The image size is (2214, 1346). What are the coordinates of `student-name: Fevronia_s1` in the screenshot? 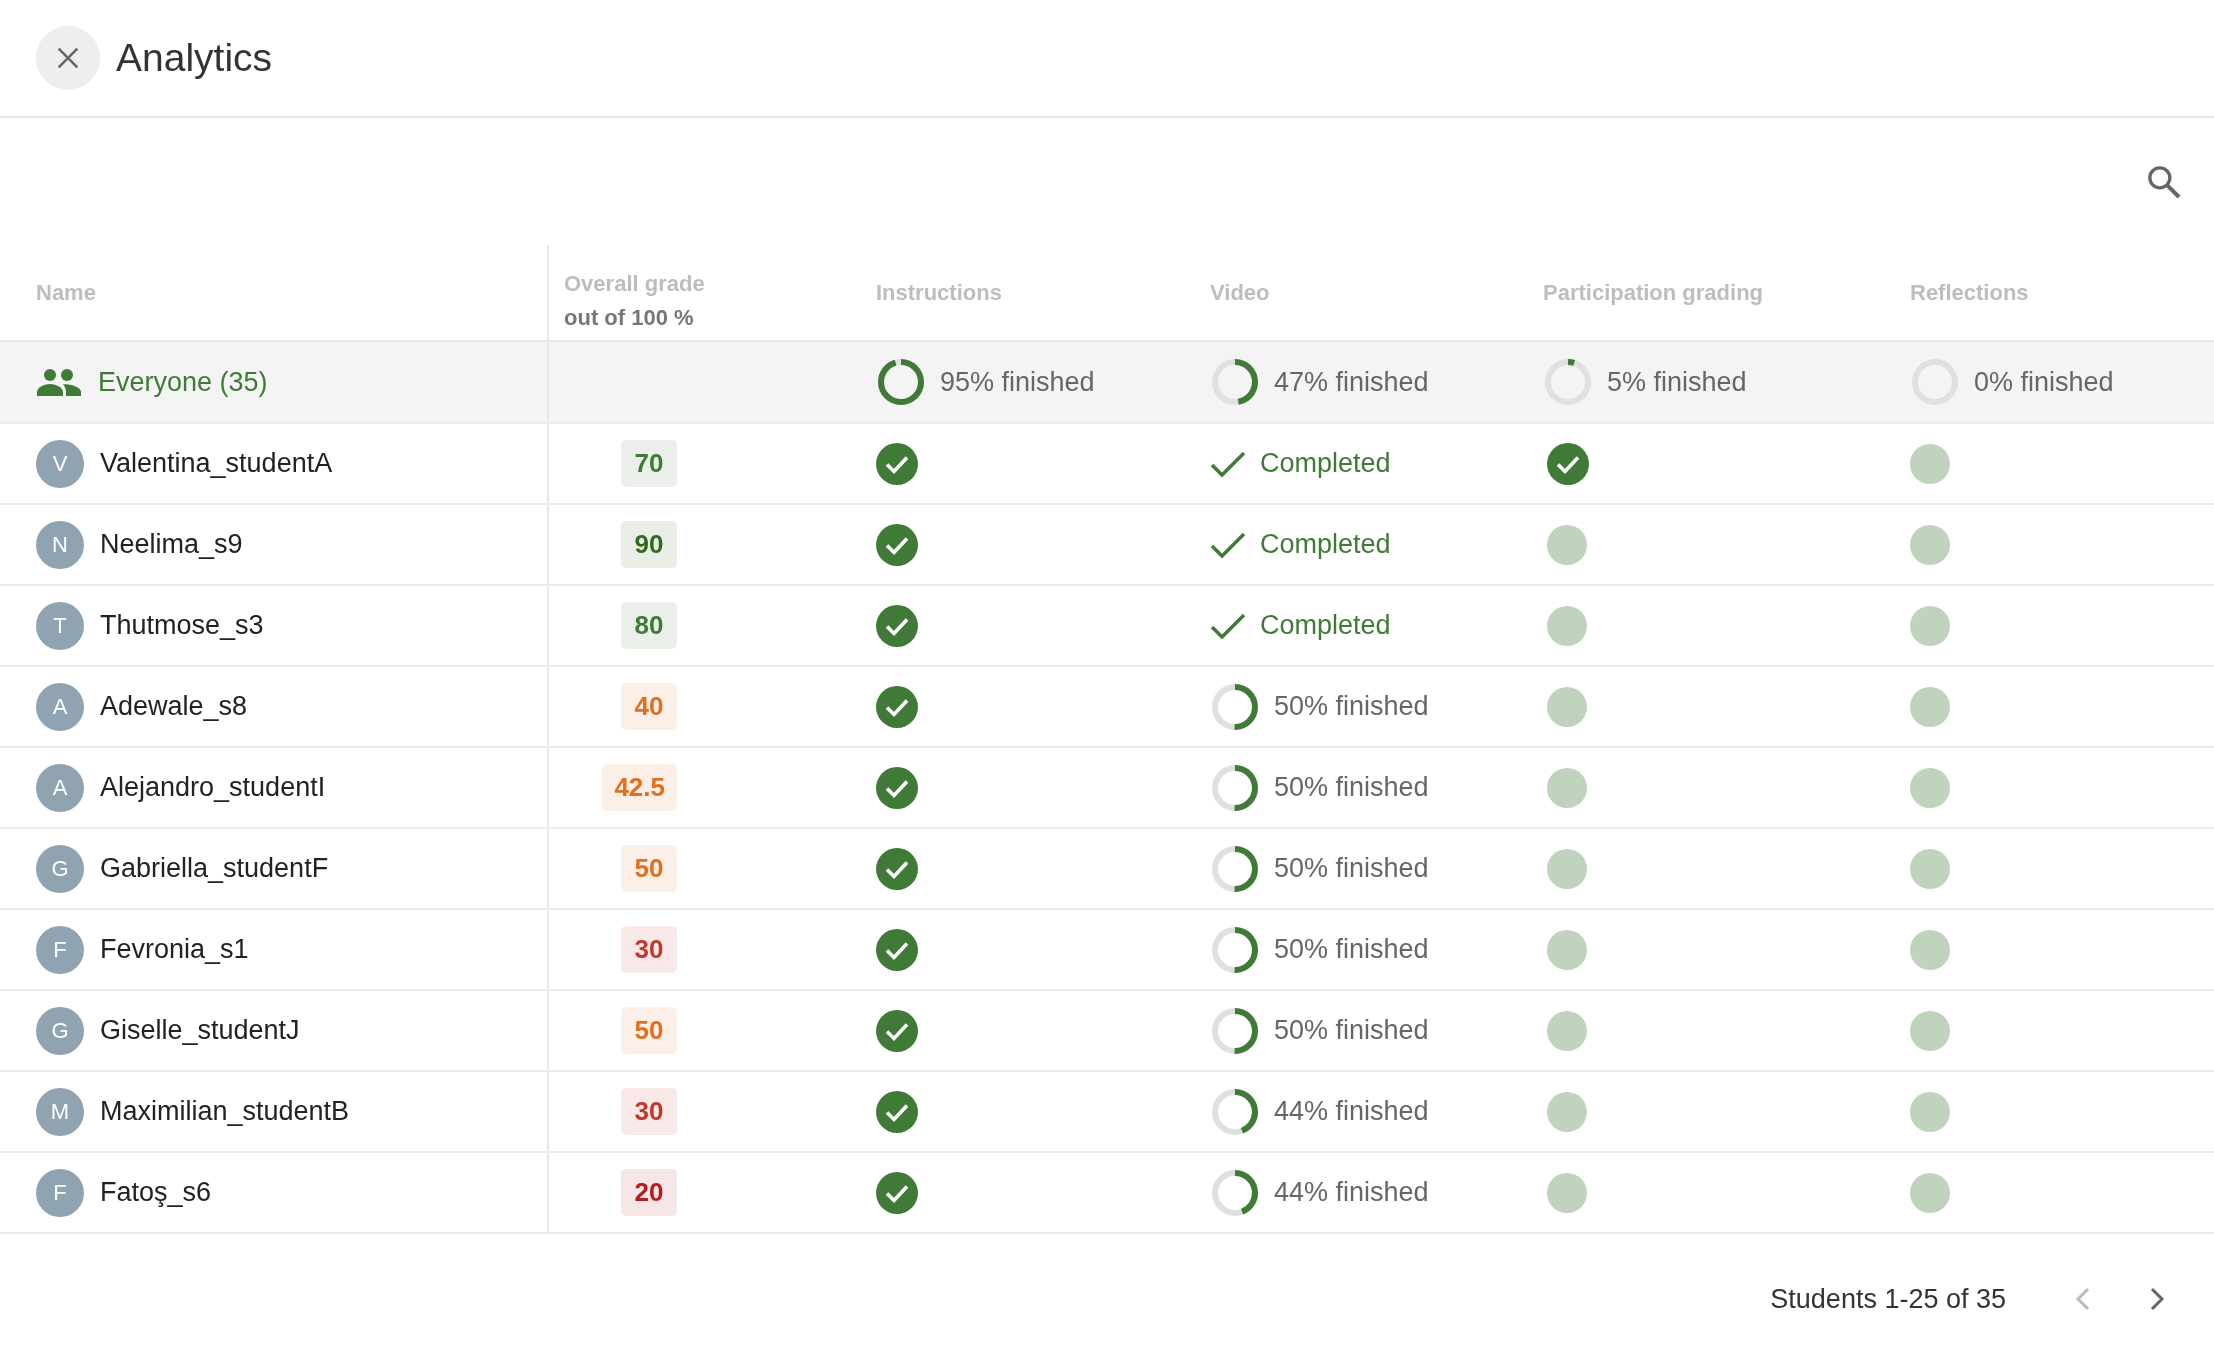 It's located at (174, 949).